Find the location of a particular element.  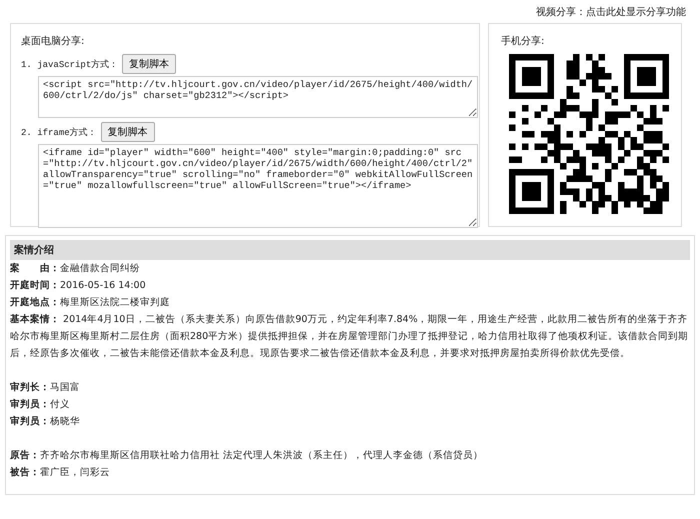

case-field: 审判员：付义 is located at coordinates (350, 404).